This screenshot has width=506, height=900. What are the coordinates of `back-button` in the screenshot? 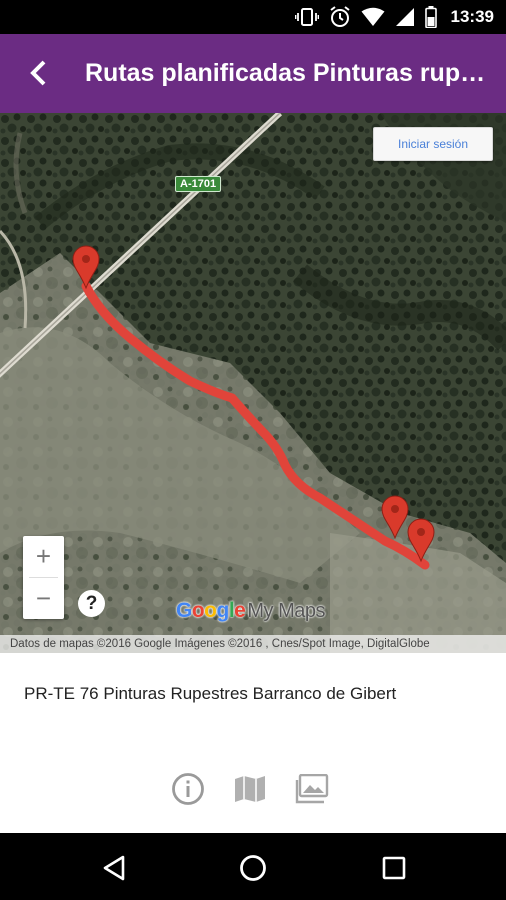 It's located at (38, 73).